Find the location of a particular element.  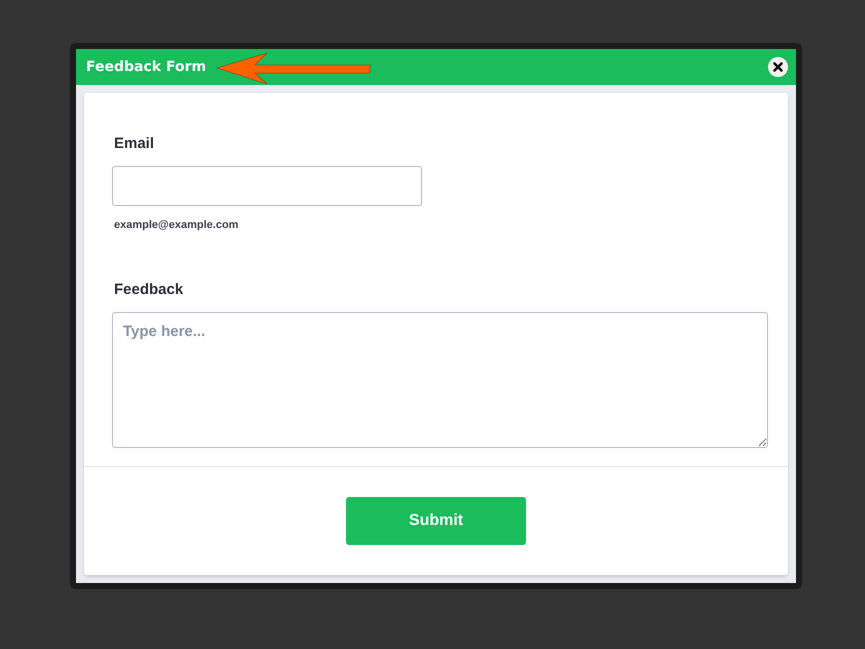

field-label: Email is located at coordinates (135, 143).